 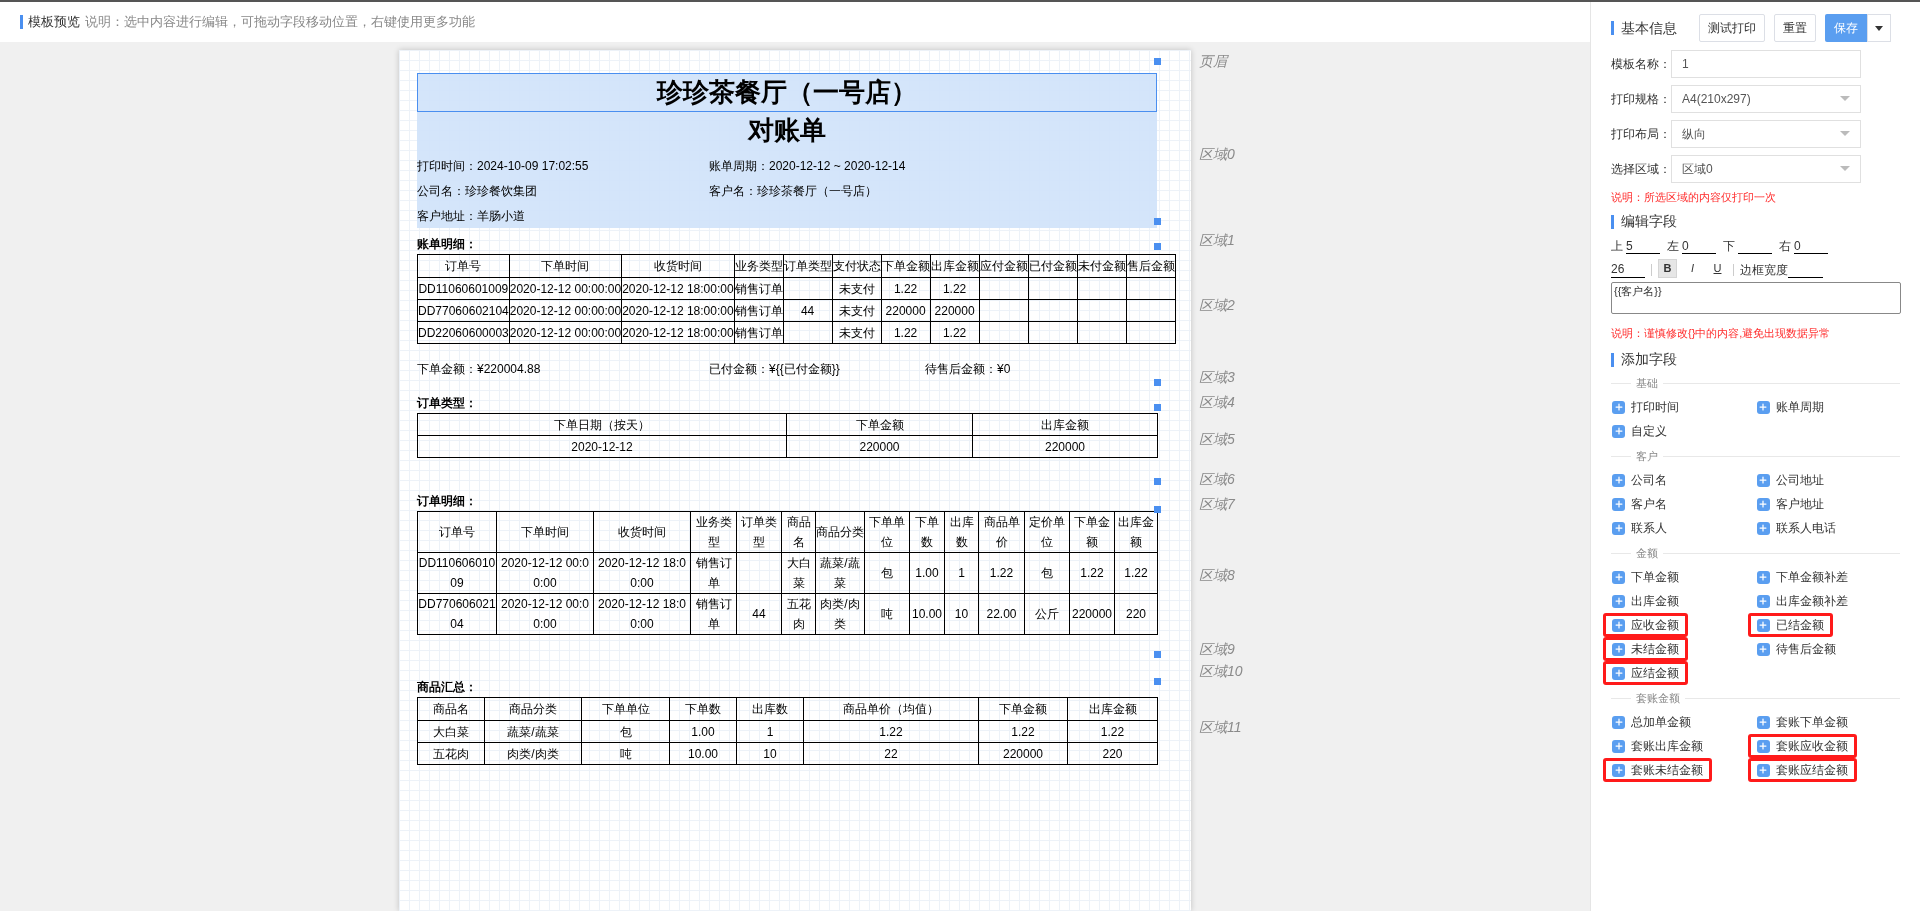 What do you see at coordinates (477, 191) in the screenshot?
I see `info-text: 公司名：珍珍餐饮集团` at bounding box center [477, 191].